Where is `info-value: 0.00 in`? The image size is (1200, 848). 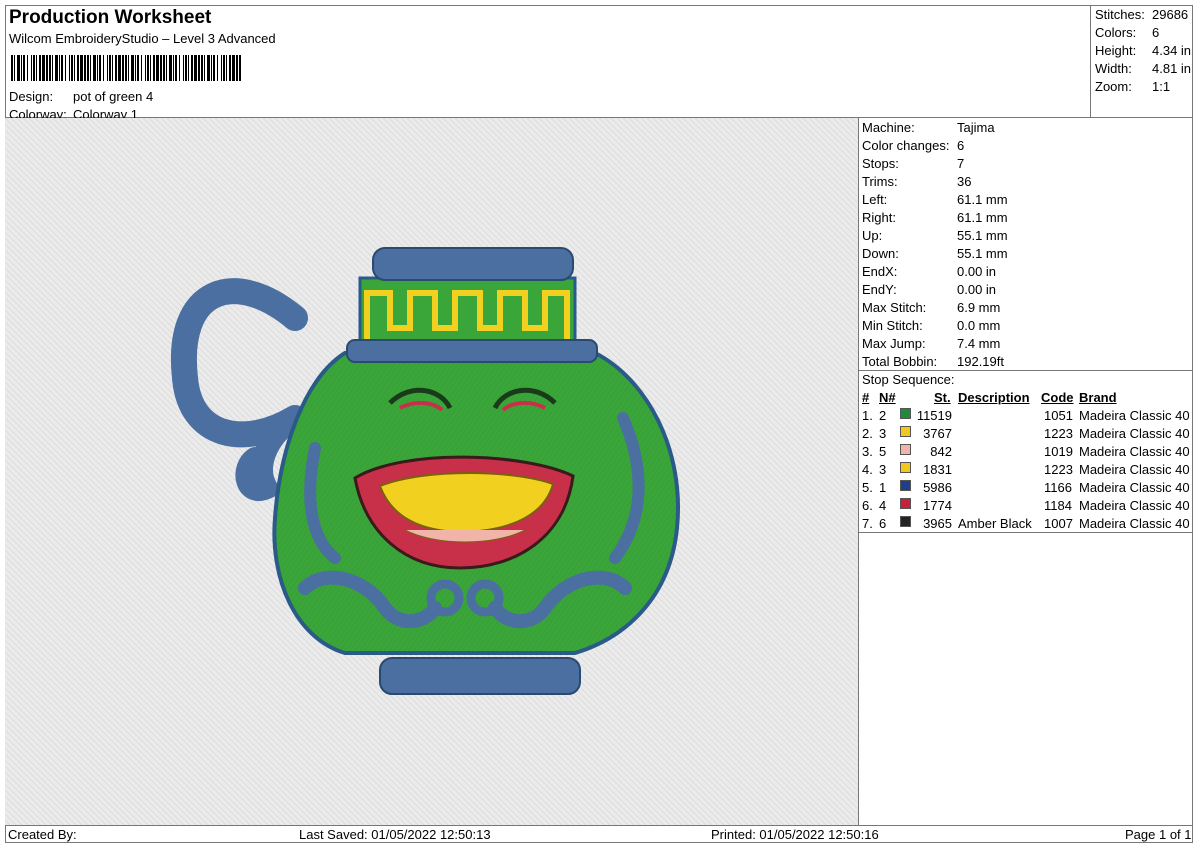 info-value: 0.00 in is located at coordinates (977, 271).